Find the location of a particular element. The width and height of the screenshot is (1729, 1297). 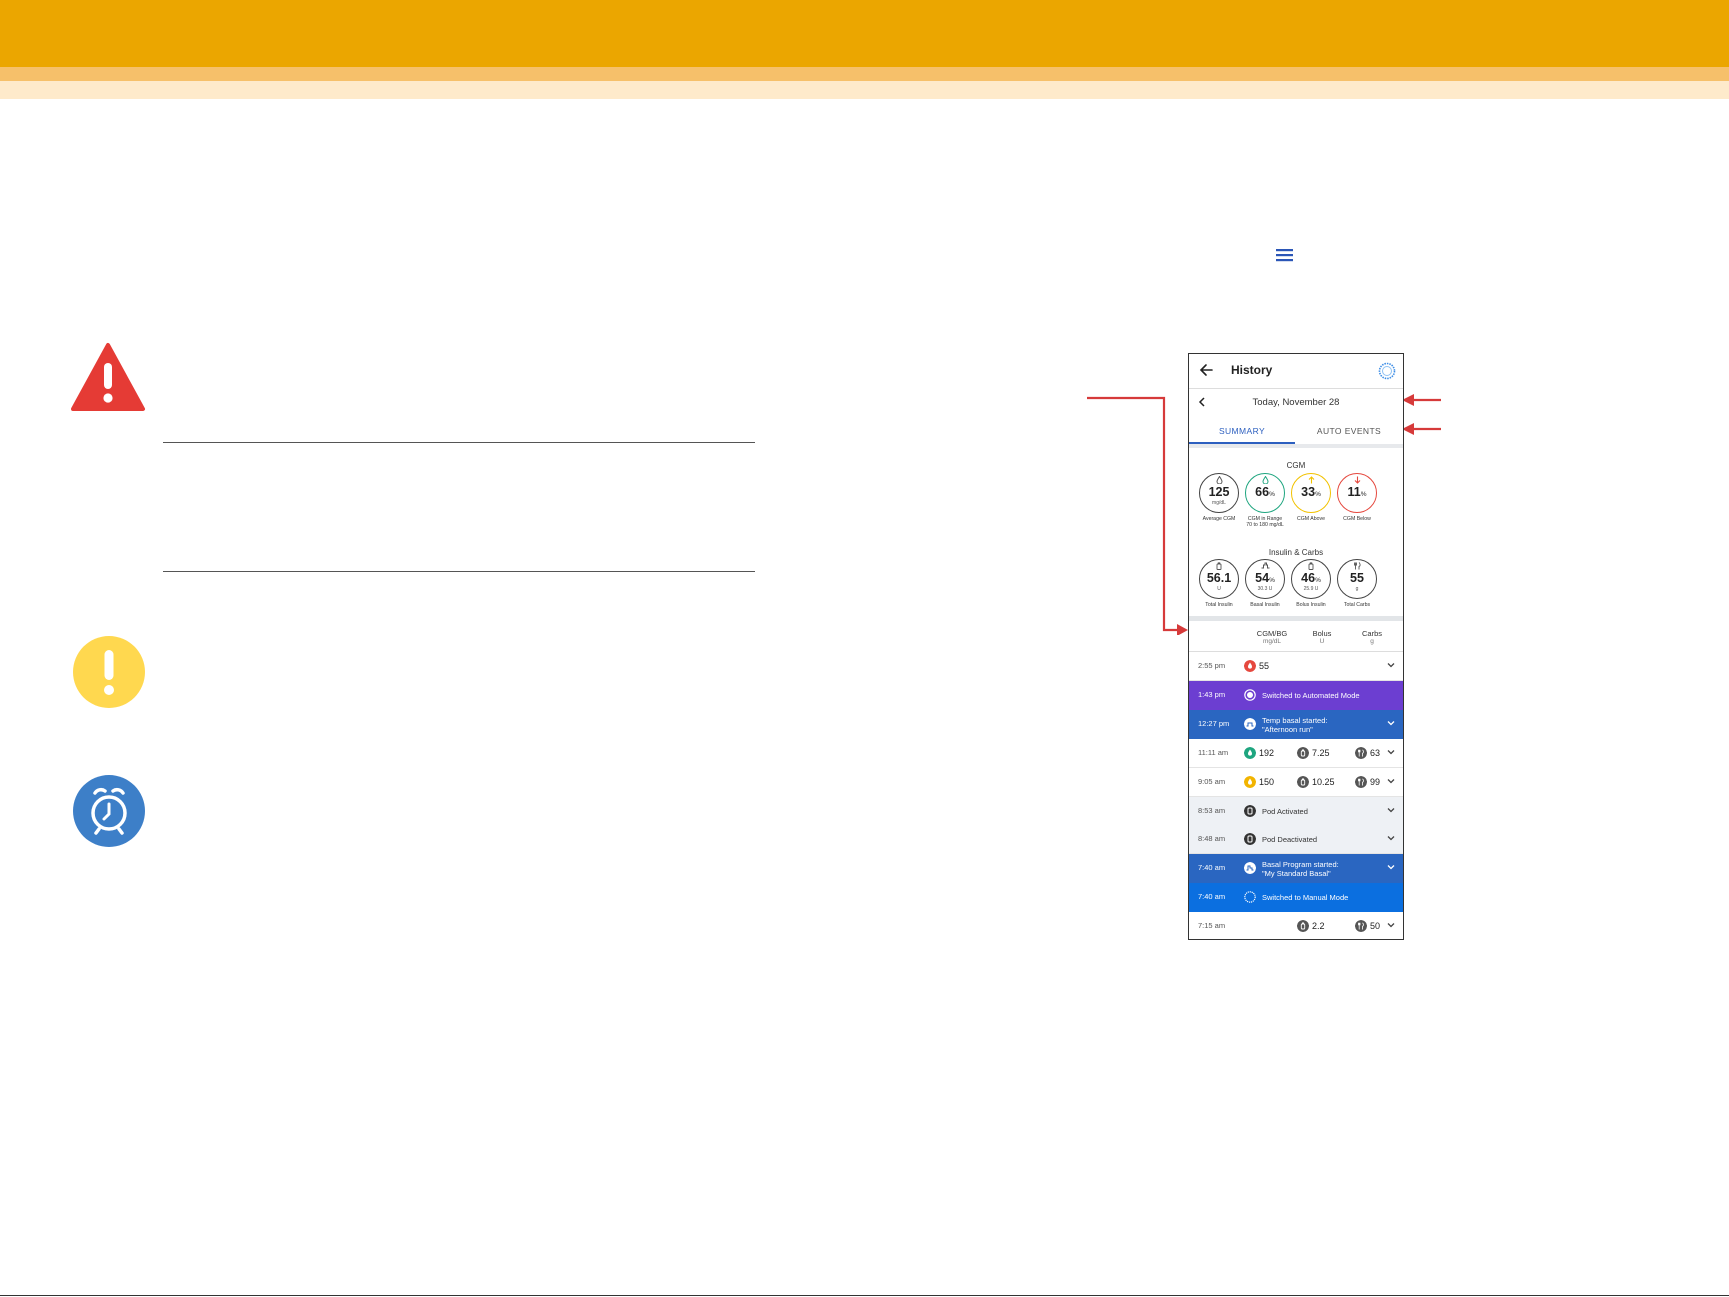

column-label: Bolus is located at coordinates (1322, 633).